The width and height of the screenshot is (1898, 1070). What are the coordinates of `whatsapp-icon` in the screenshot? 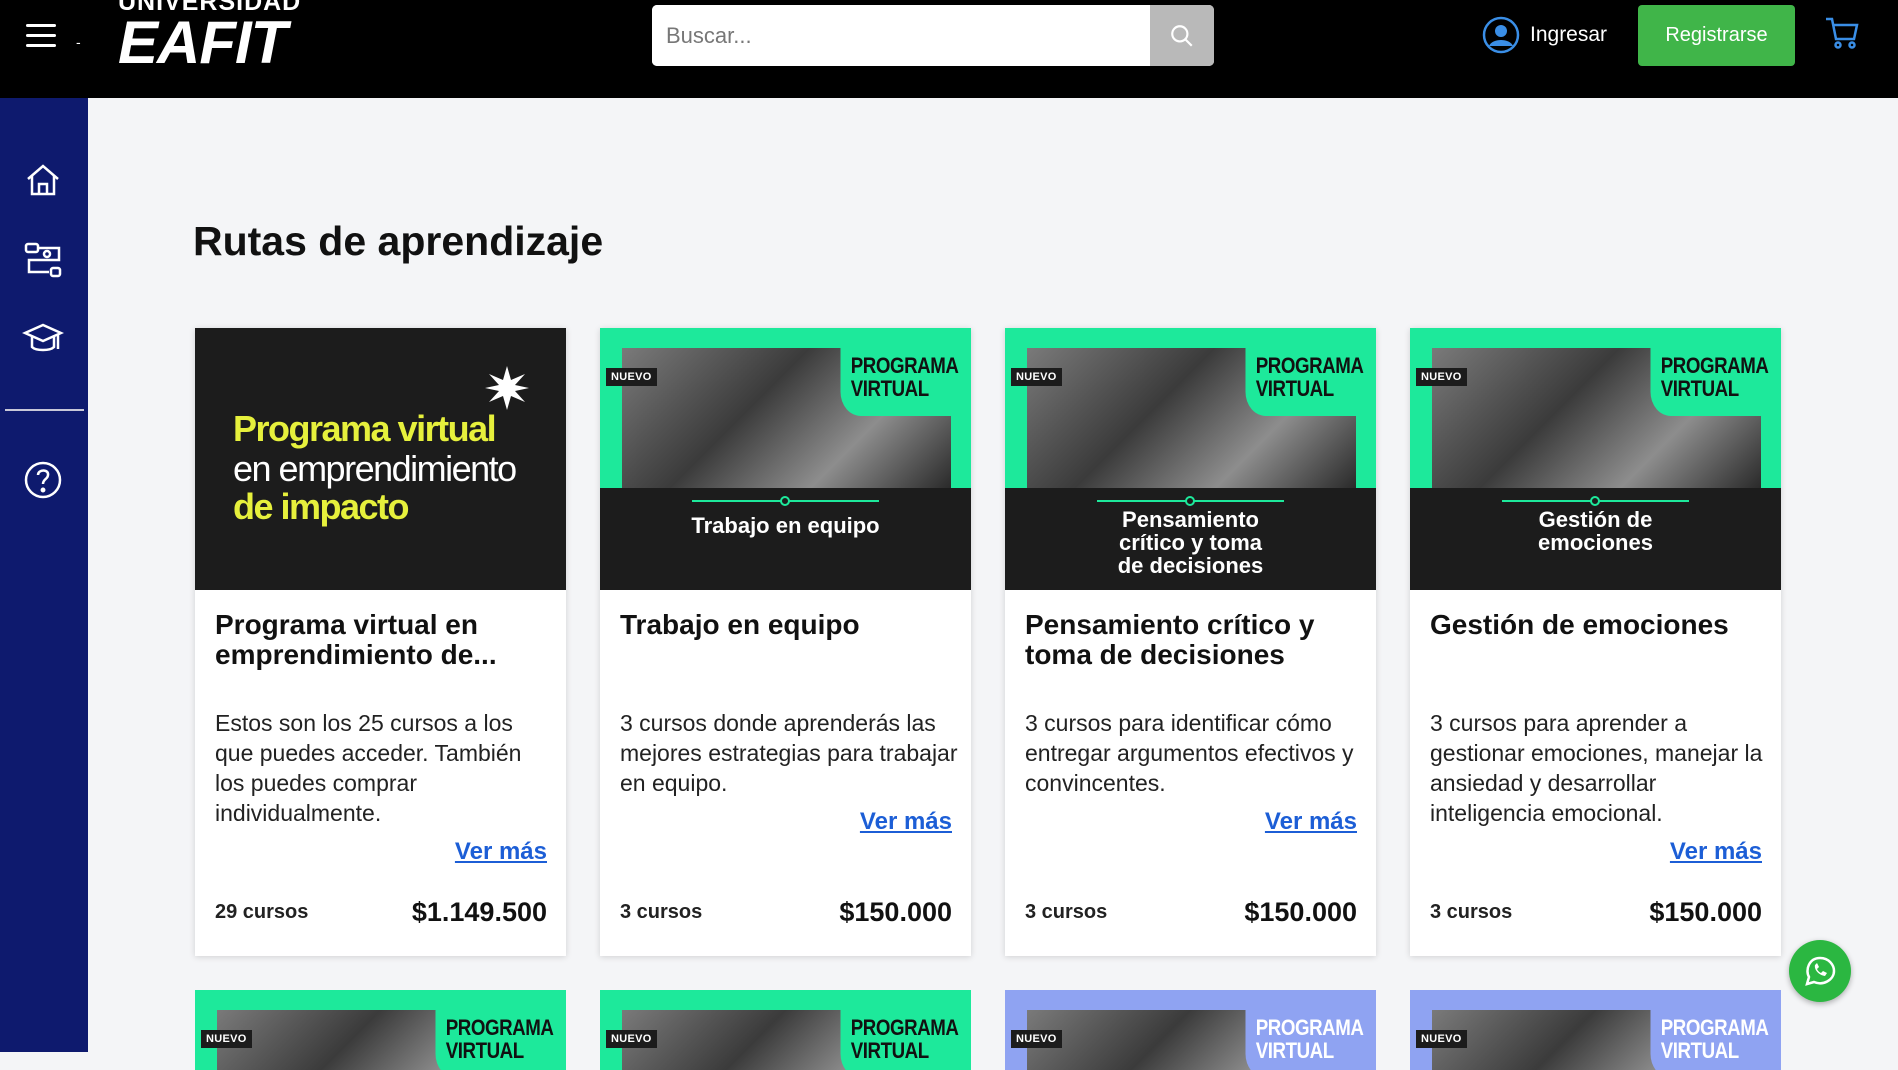 It's located at (1820, 971).